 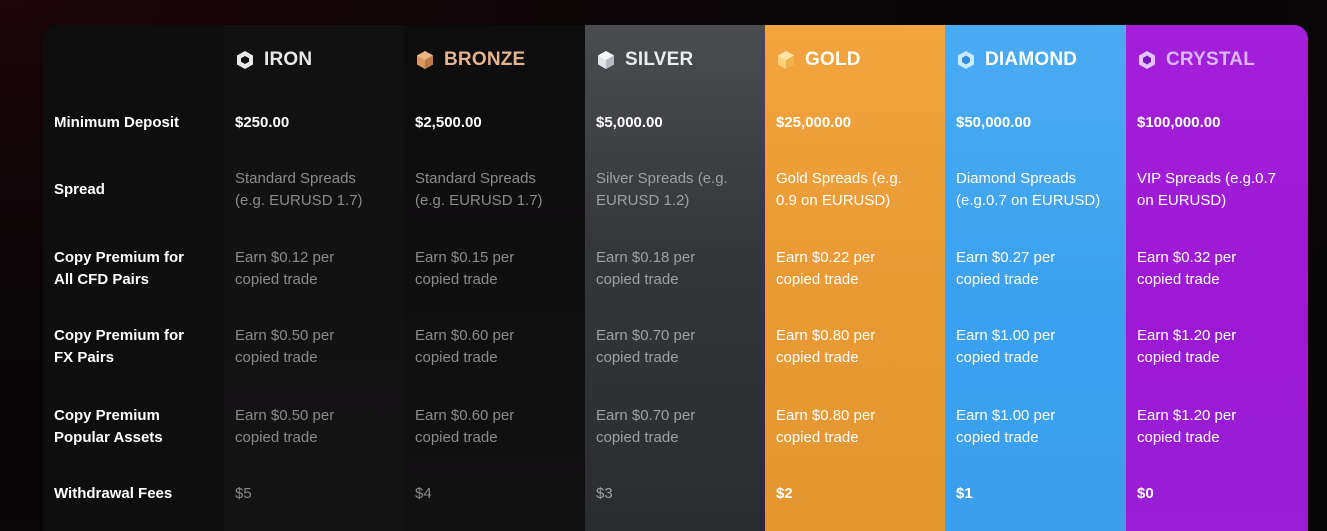 I want to click on min-deposit-value: $25,000.00, so click(x=814, y=122).